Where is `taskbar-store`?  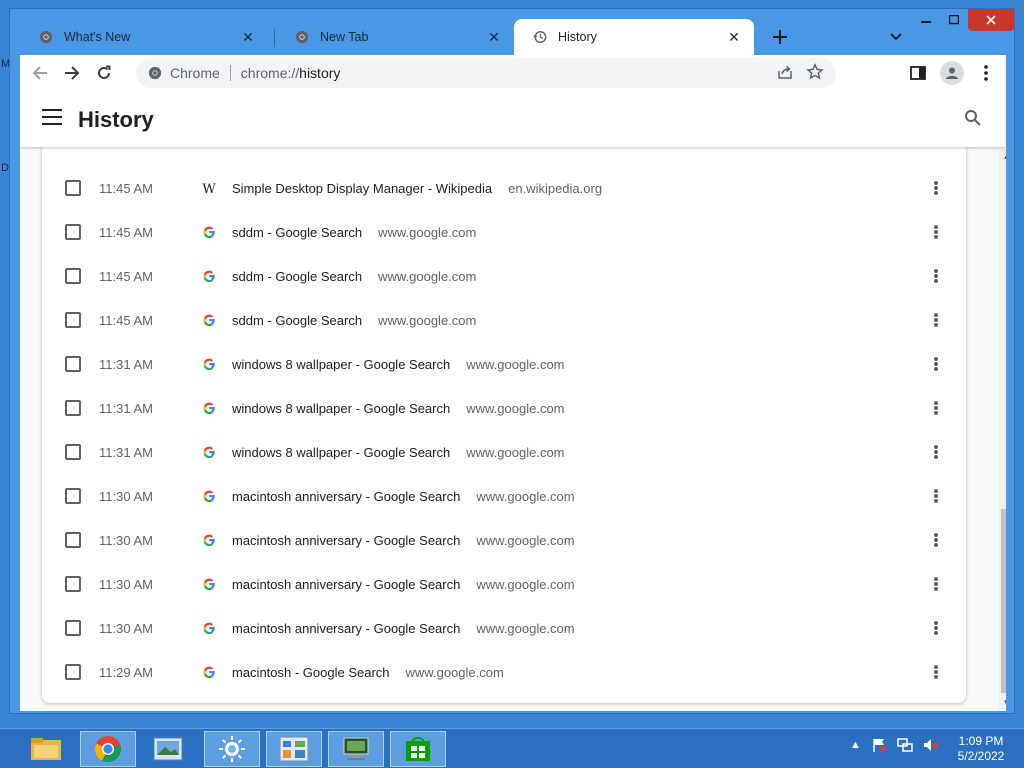 taskbar-store is located at coordinates (418, 749).